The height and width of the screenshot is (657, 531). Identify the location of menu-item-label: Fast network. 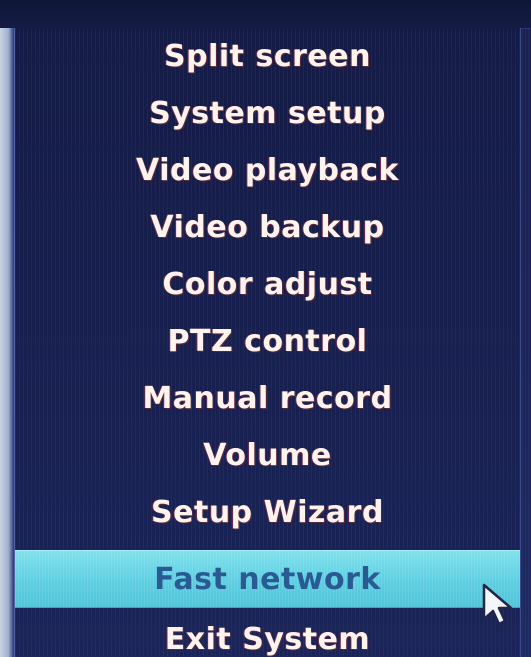
(267, 579).